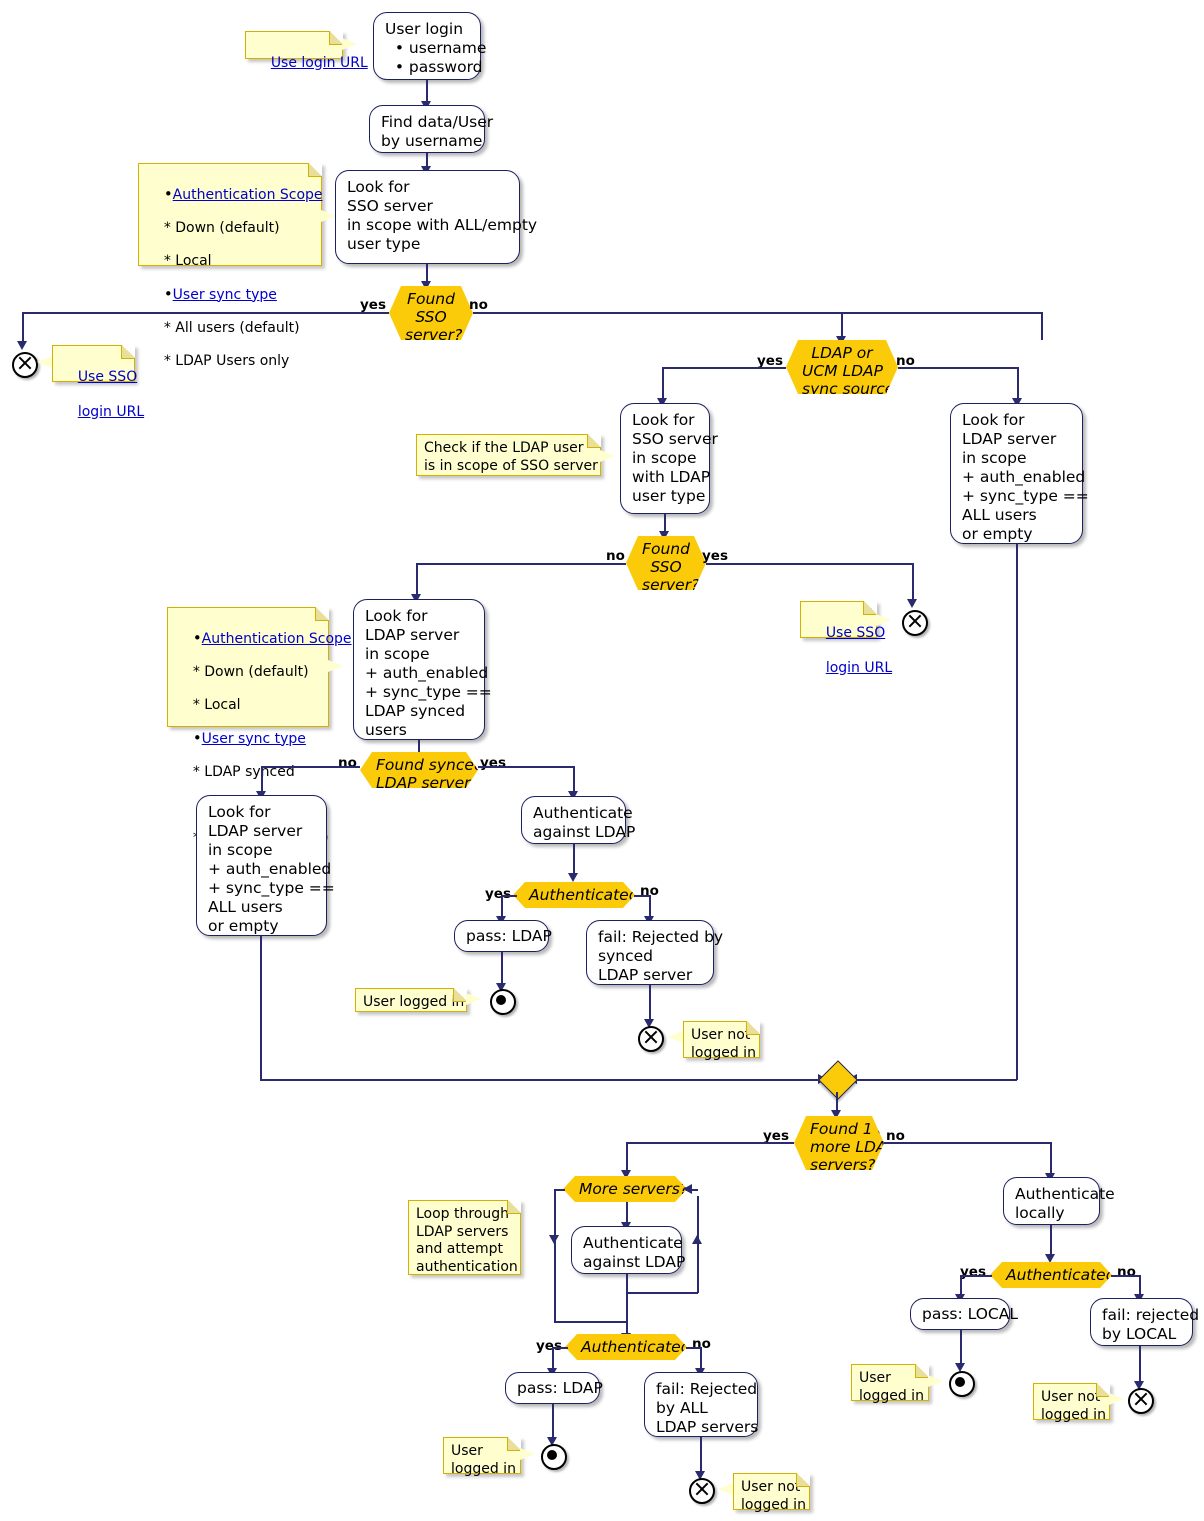 Image resolution: width=1204 pixels, height=1521 pixels. I want to click on connector-dec2-yes-h, so click(724, 368).